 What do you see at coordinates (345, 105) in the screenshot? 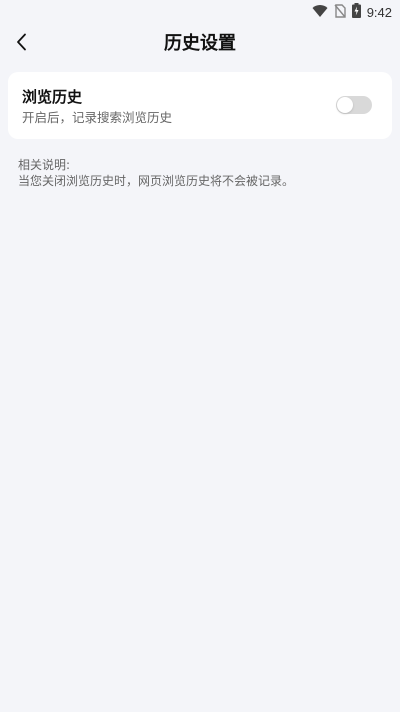
I see `toggle-knob` at bounding box center [345, 105].